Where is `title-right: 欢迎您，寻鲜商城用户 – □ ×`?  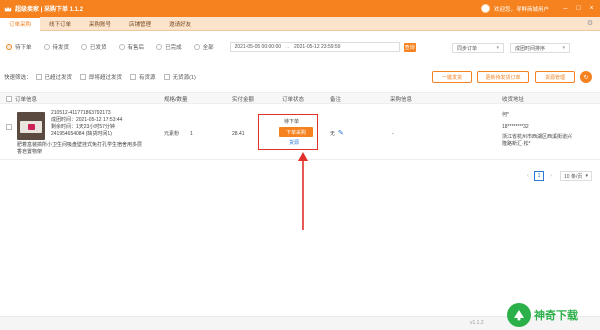 title-right: 欢迎您，寻鲜商城用户 – □ × is located at coordinates (538, 8).